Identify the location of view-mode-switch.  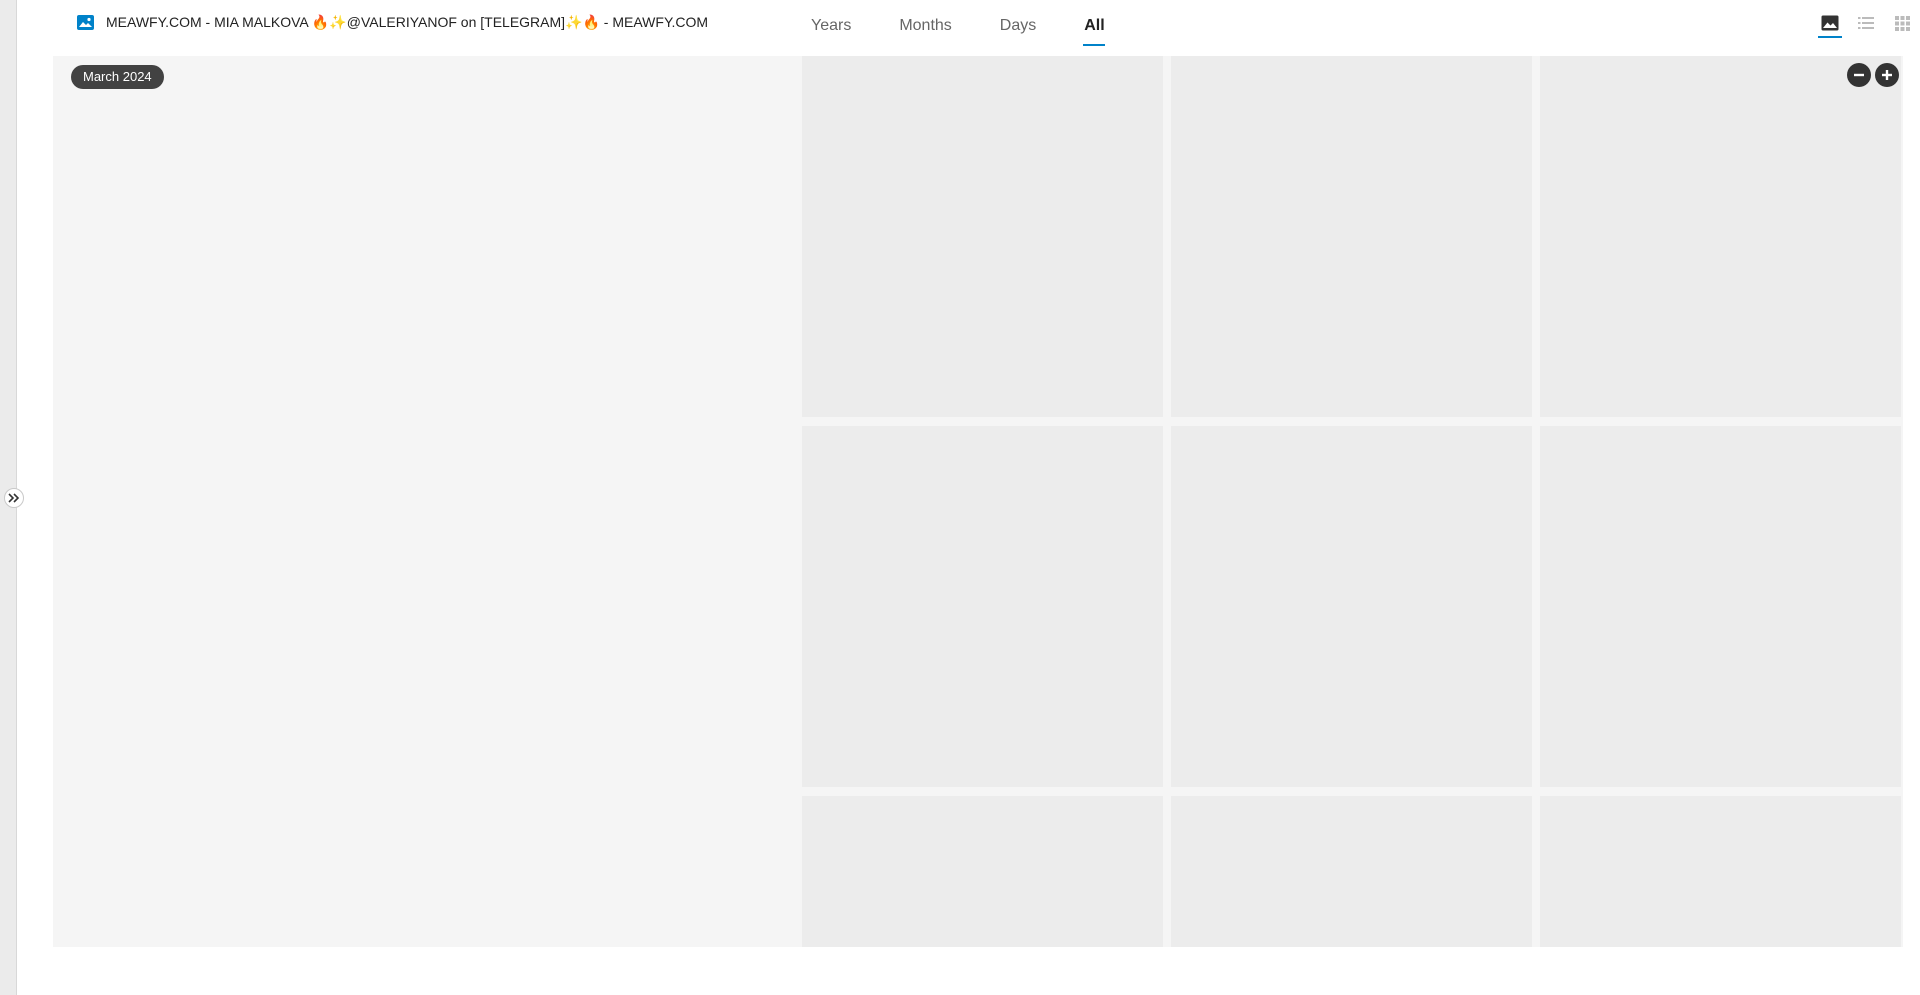
(1866, 26).